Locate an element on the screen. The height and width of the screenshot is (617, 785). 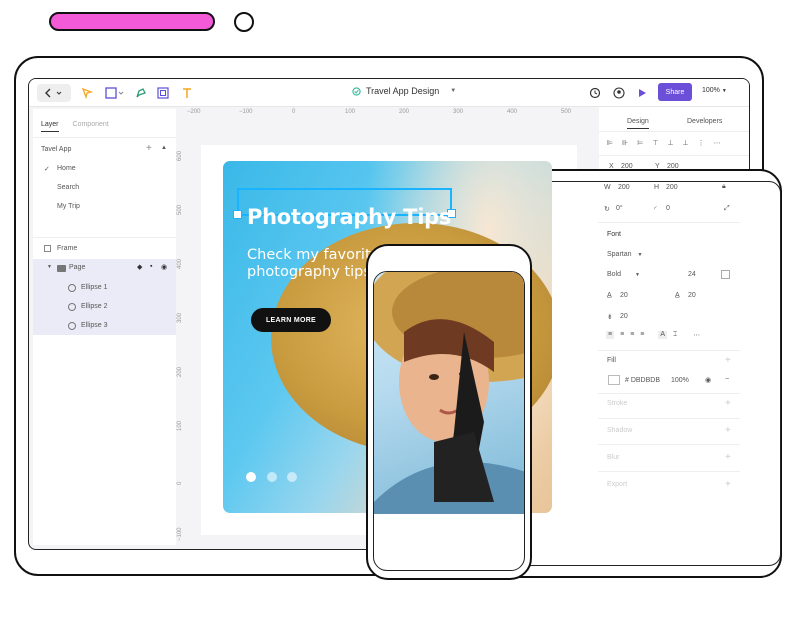
add-stroke-icon: + is located at coordinates (728, 403).